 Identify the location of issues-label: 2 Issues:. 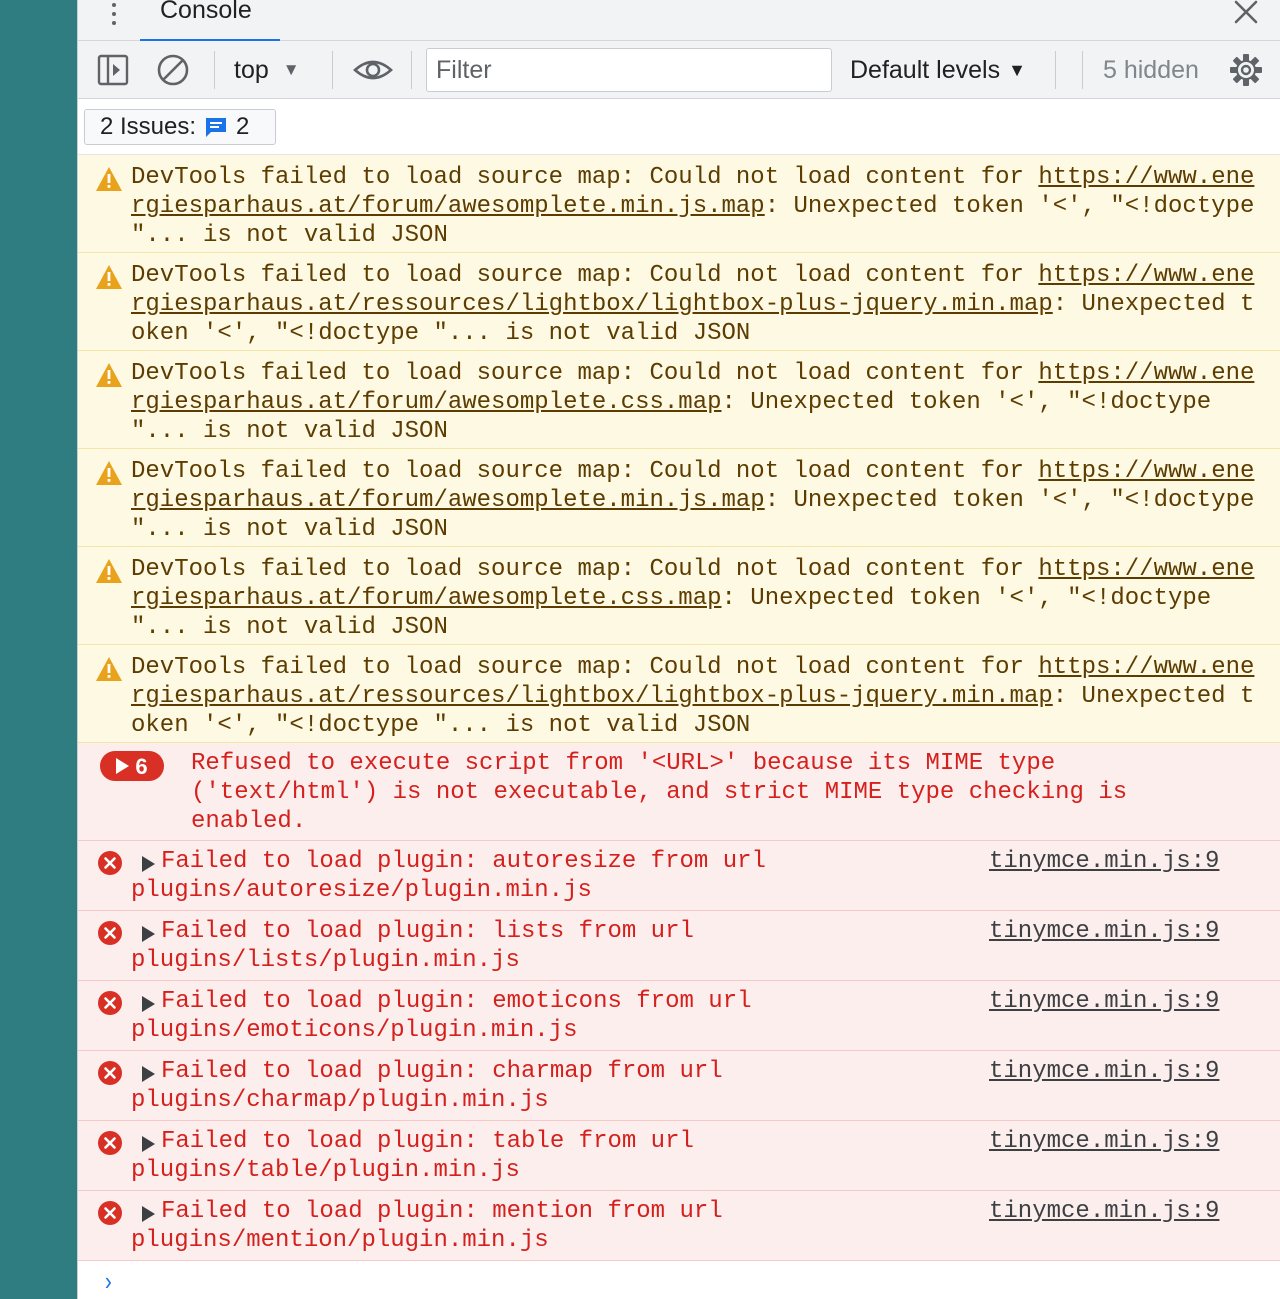
(148, 126).